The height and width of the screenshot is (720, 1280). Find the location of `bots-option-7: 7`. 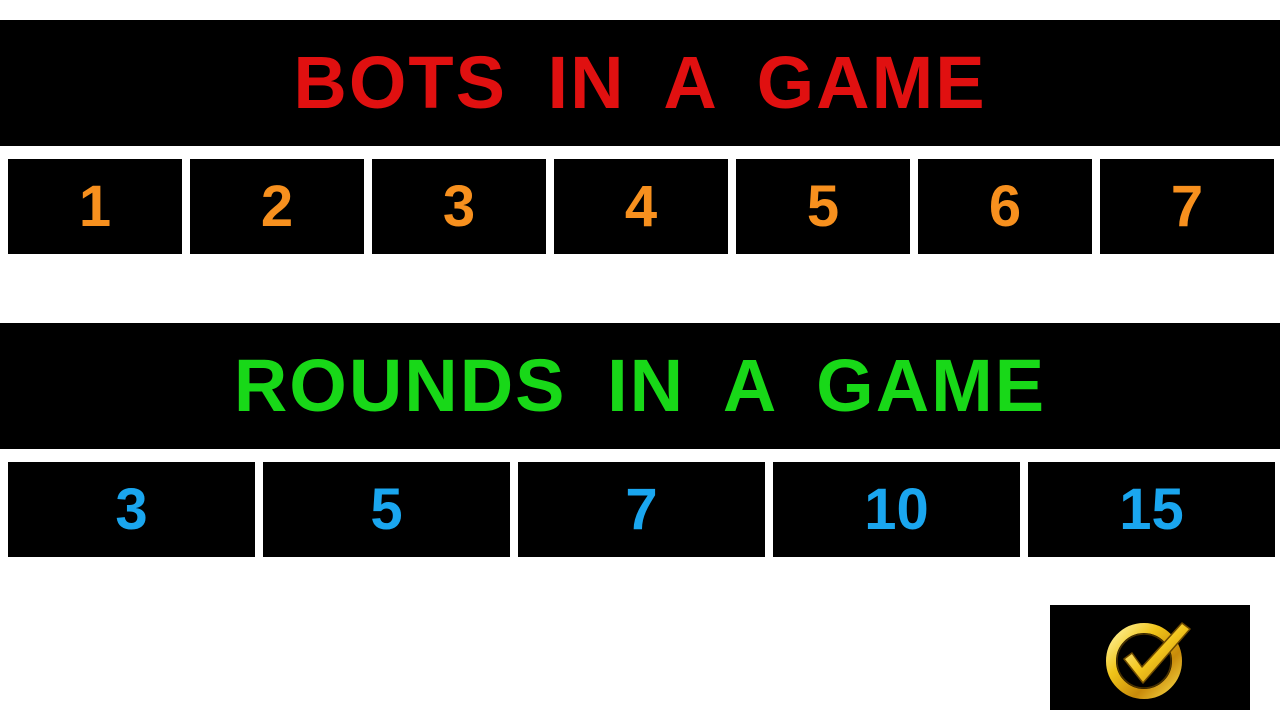

bots-option-7: 7 is located at coordinates (1187, 206).